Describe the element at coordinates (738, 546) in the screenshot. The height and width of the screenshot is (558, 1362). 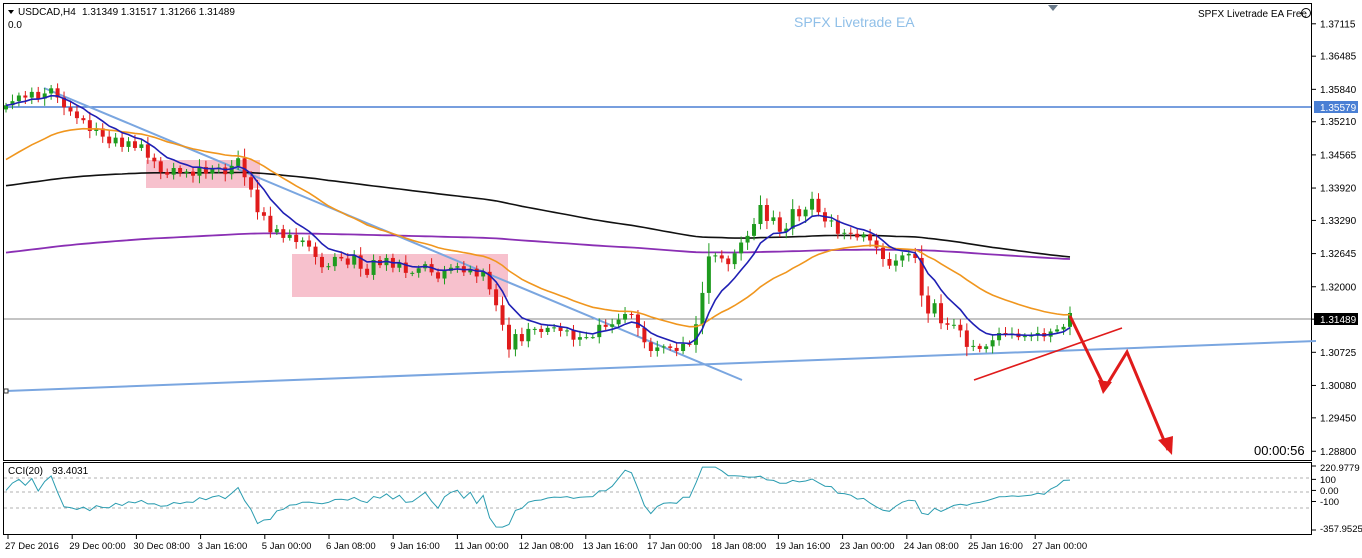
I see `time-tick-label: 18 Jan 08:00` at that location.